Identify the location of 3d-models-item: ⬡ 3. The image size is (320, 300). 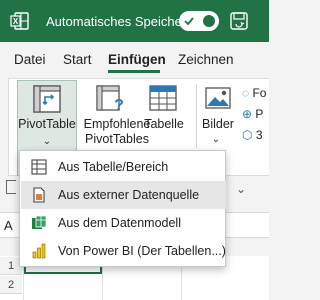
(252, 135).